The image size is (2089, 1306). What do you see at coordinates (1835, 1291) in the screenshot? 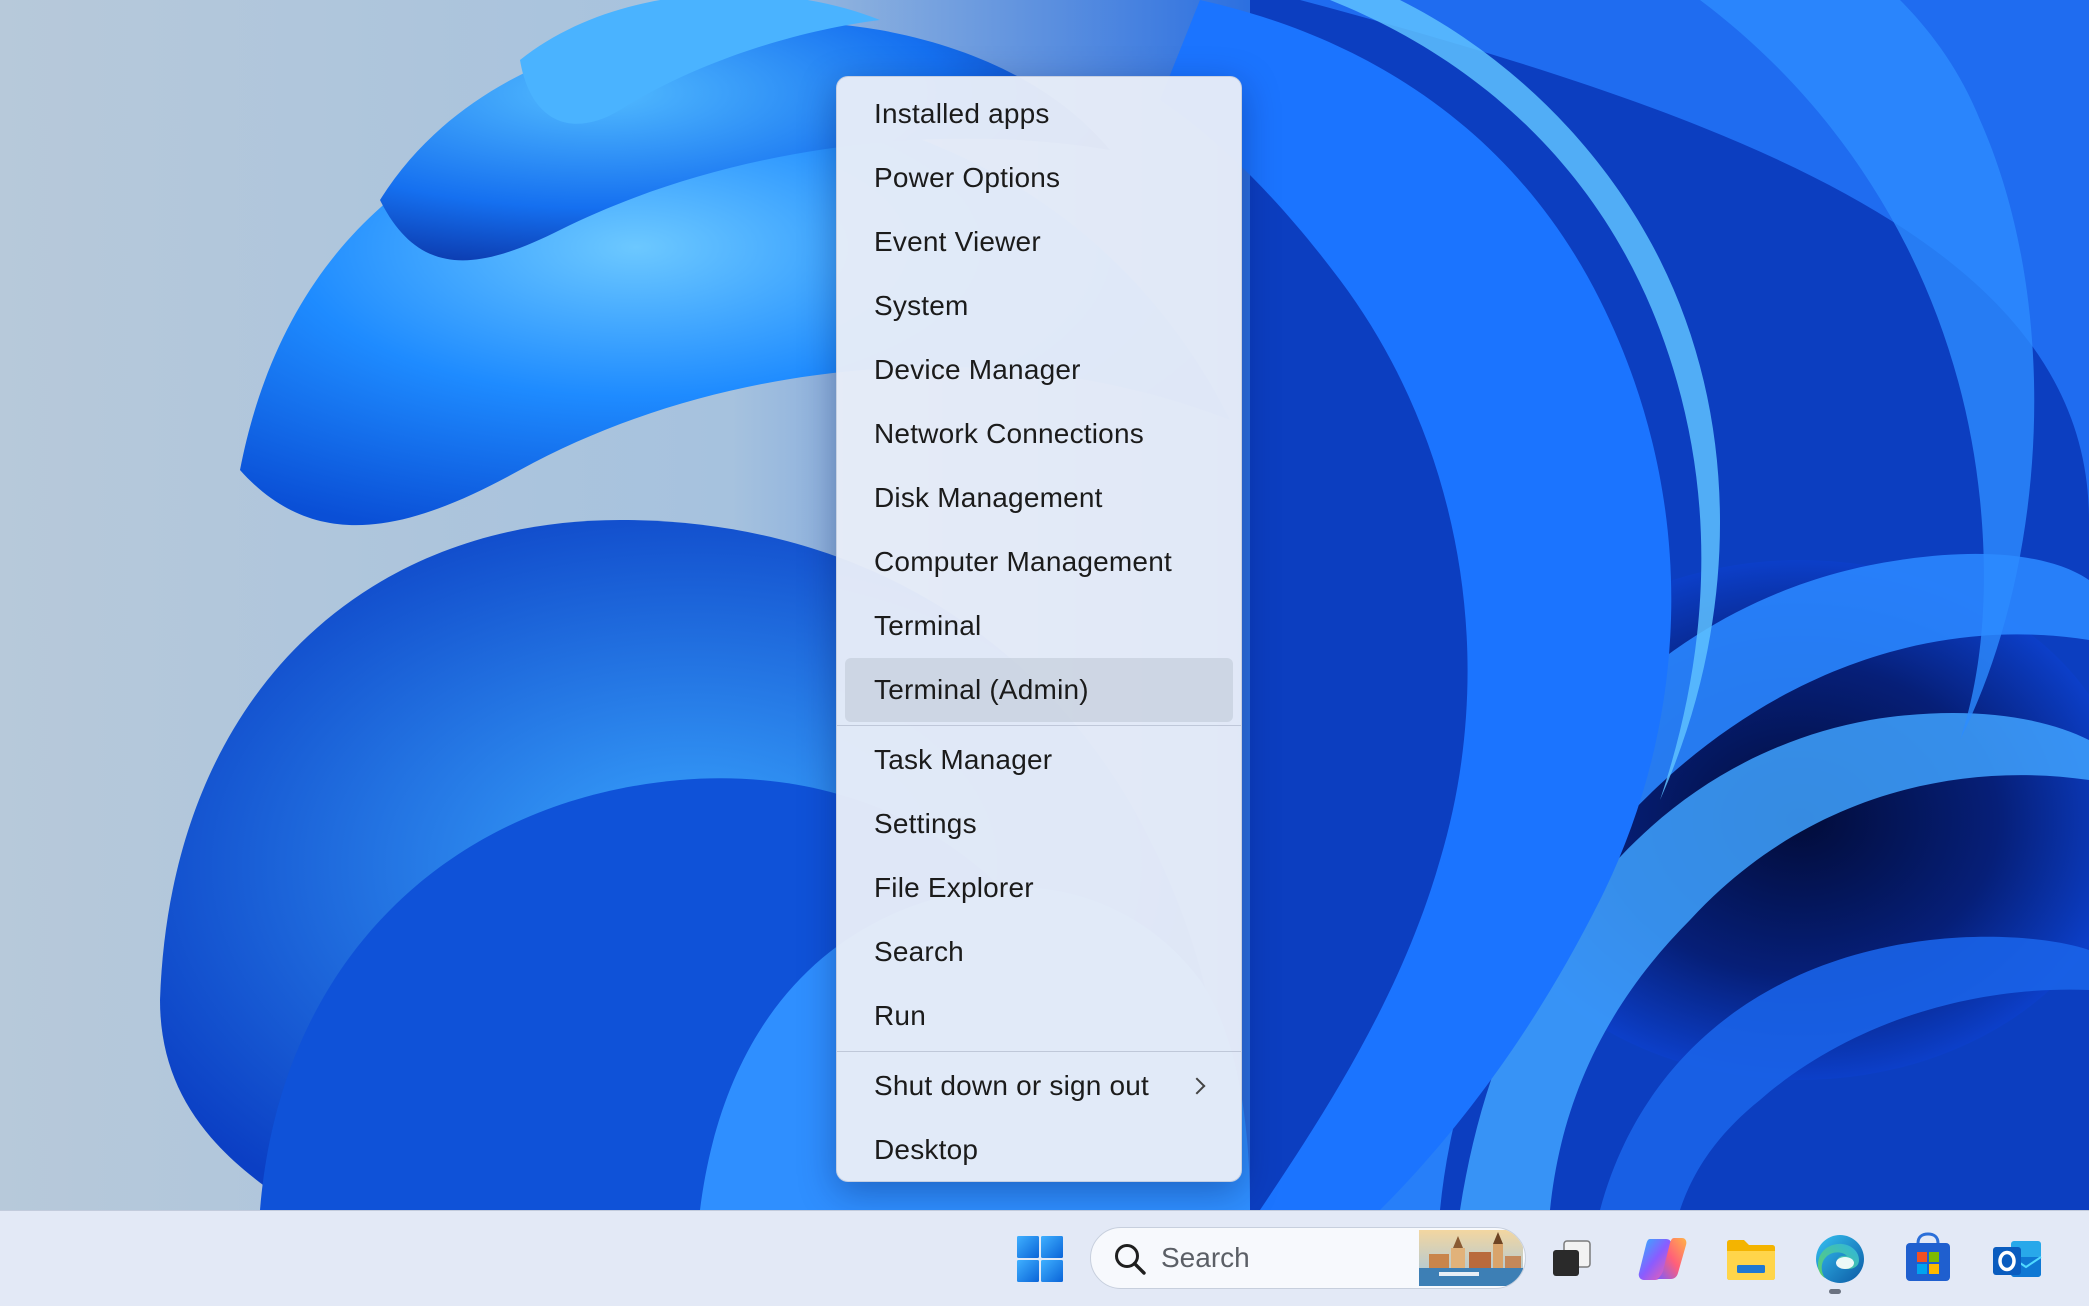
I see `edge-running-indicator` at bounding box center [1835, 1291].